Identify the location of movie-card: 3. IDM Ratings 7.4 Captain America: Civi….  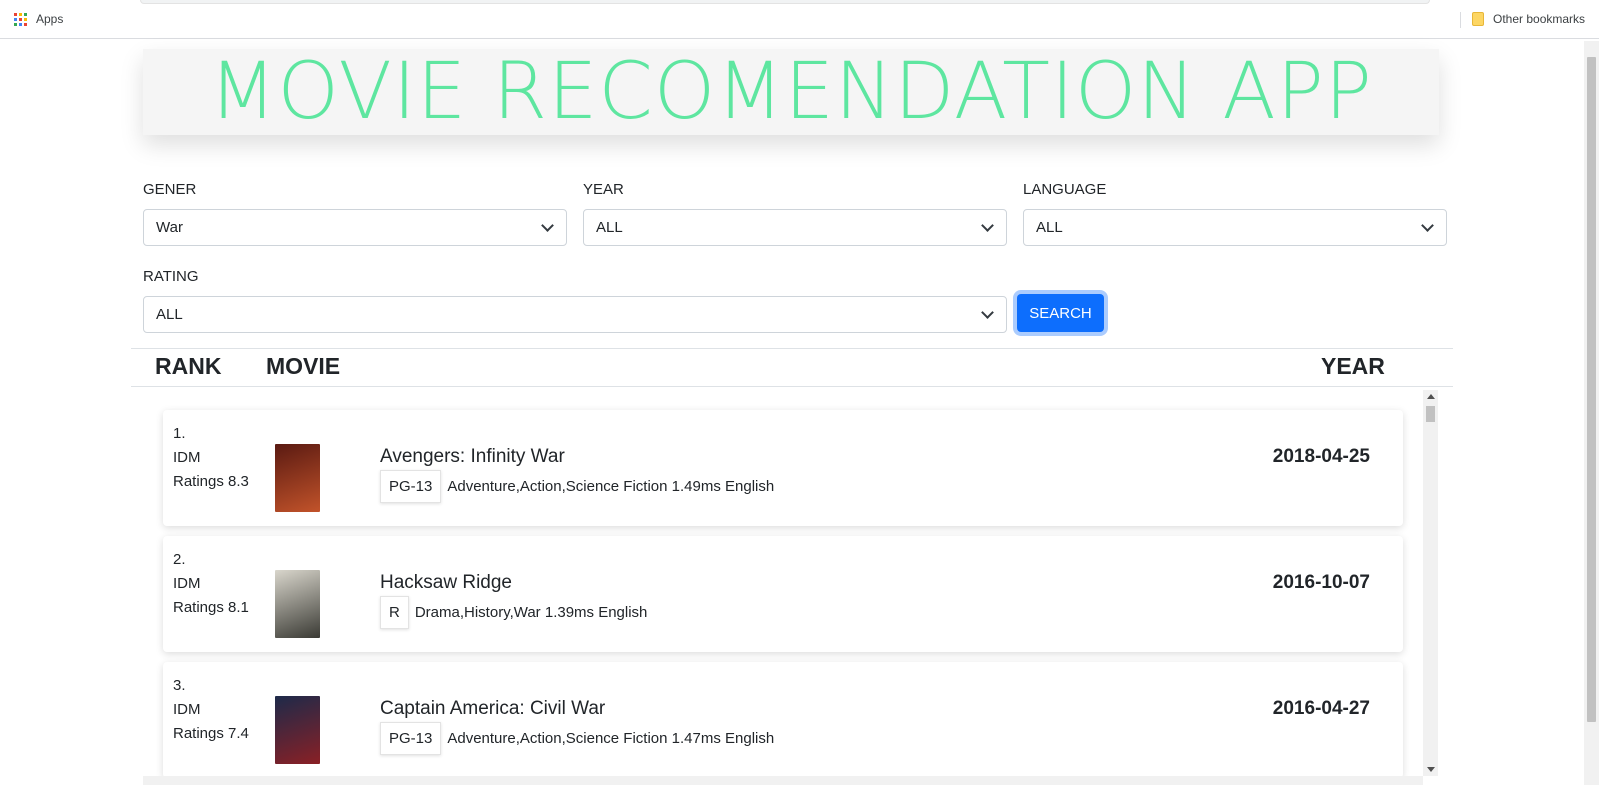
(783, 720).